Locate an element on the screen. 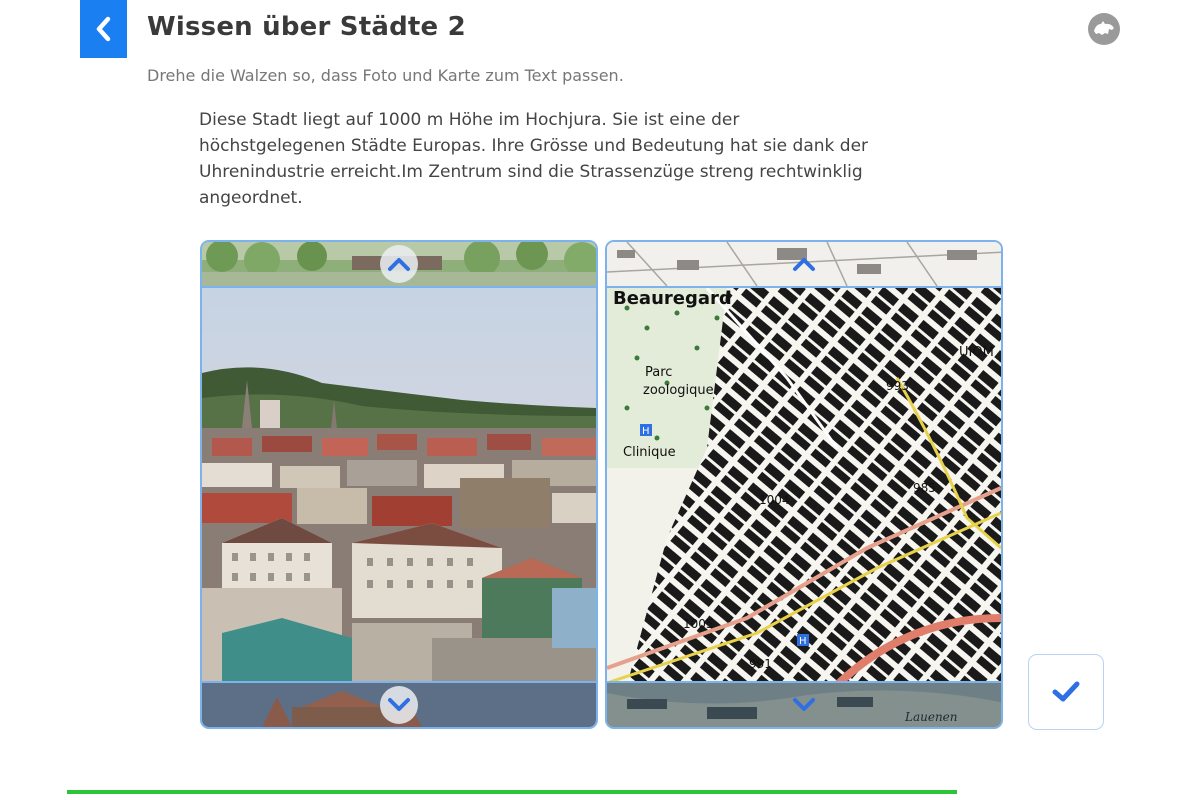 The image size is (1200, 800). photo-reel-prev-strip is located at coordinates (399, 265).